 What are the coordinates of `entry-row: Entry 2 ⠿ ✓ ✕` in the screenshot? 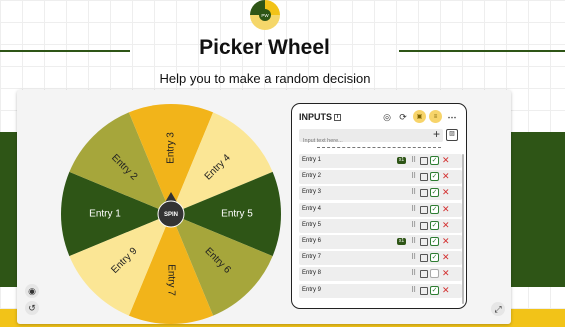 It's located at (380, 177).